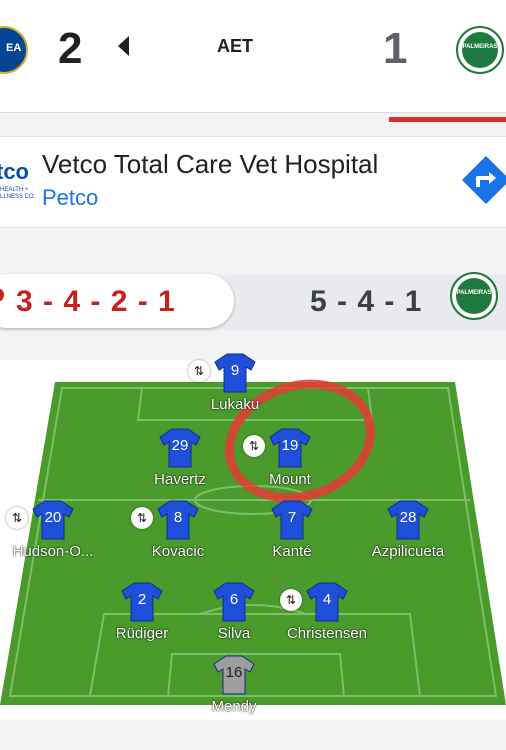  I want to click on player-name: Azpilicueta, so click(408, 551).